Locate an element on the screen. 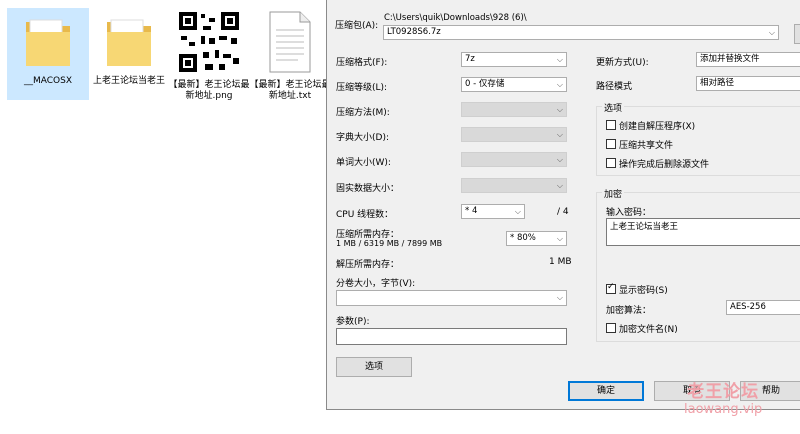 The height and width of the screenshot is (434, 800). update-label: 更新方式(U): is located at coordinates (622, 63).